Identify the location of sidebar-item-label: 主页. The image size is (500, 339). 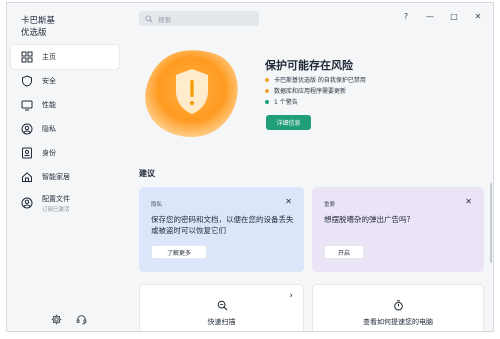
(49, 57).